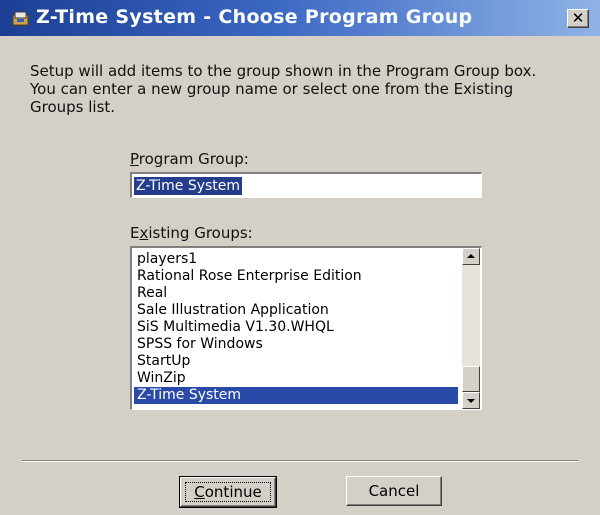 The image size is (600, 515). What do you see at coordinates (200, 233) in the screenshot?
I see `existing-groups-label-rest: isting Groups:` at bounding box center [200, 233].